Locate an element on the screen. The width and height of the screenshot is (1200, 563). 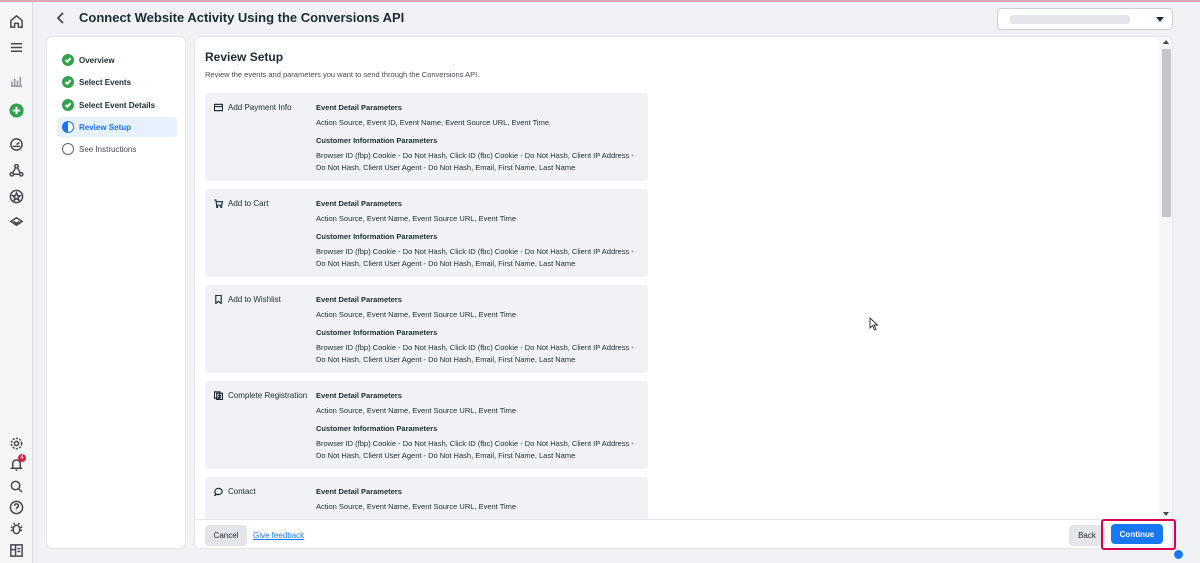
step-label: See Instructions is located at coordinates (108, 149).